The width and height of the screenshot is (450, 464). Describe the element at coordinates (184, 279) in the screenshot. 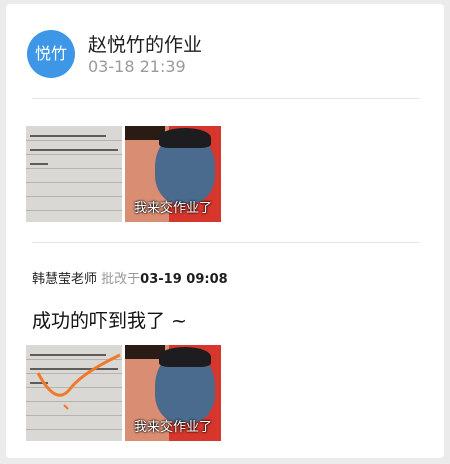

I see `review-timestamp: 03-19 09:08` at that location.